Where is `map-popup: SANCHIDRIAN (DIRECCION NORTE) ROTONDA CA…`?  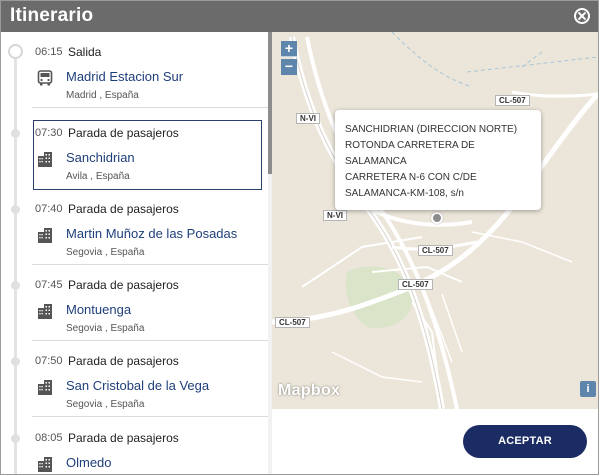 map-popup: SANCHIDRIAN (DIRECCION NORTE) ROTONDA CA… is located at coordinates (438, 160).